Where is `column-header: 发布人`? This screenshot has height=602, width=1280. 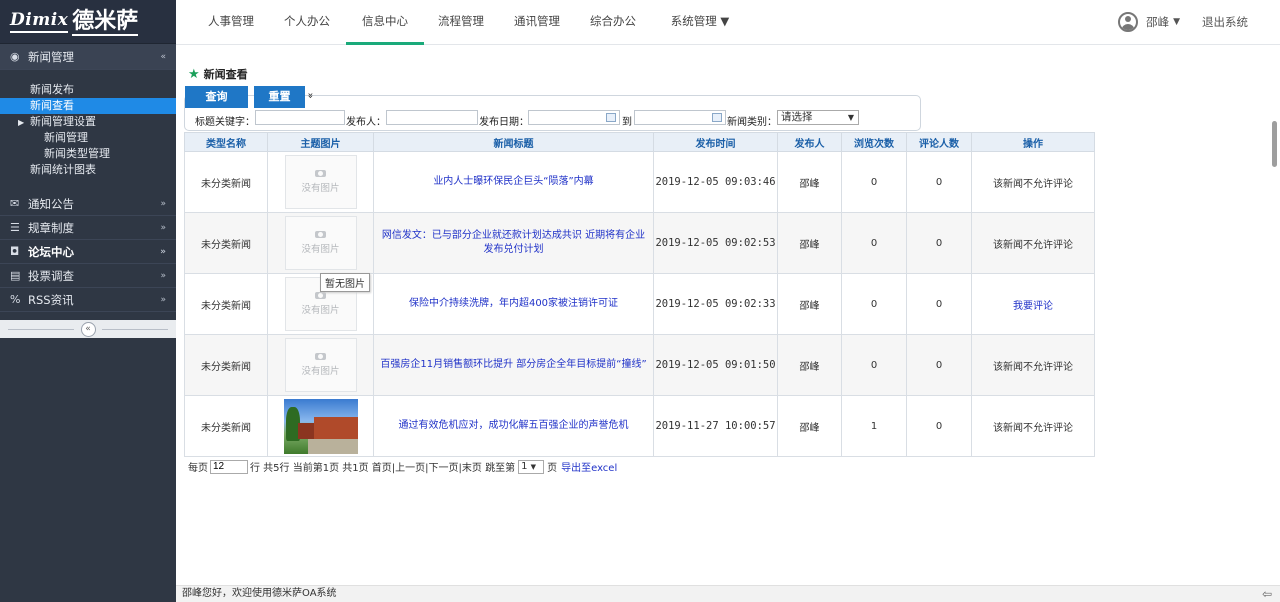 column-header: 发布人 is located at coordinates (809, 142).